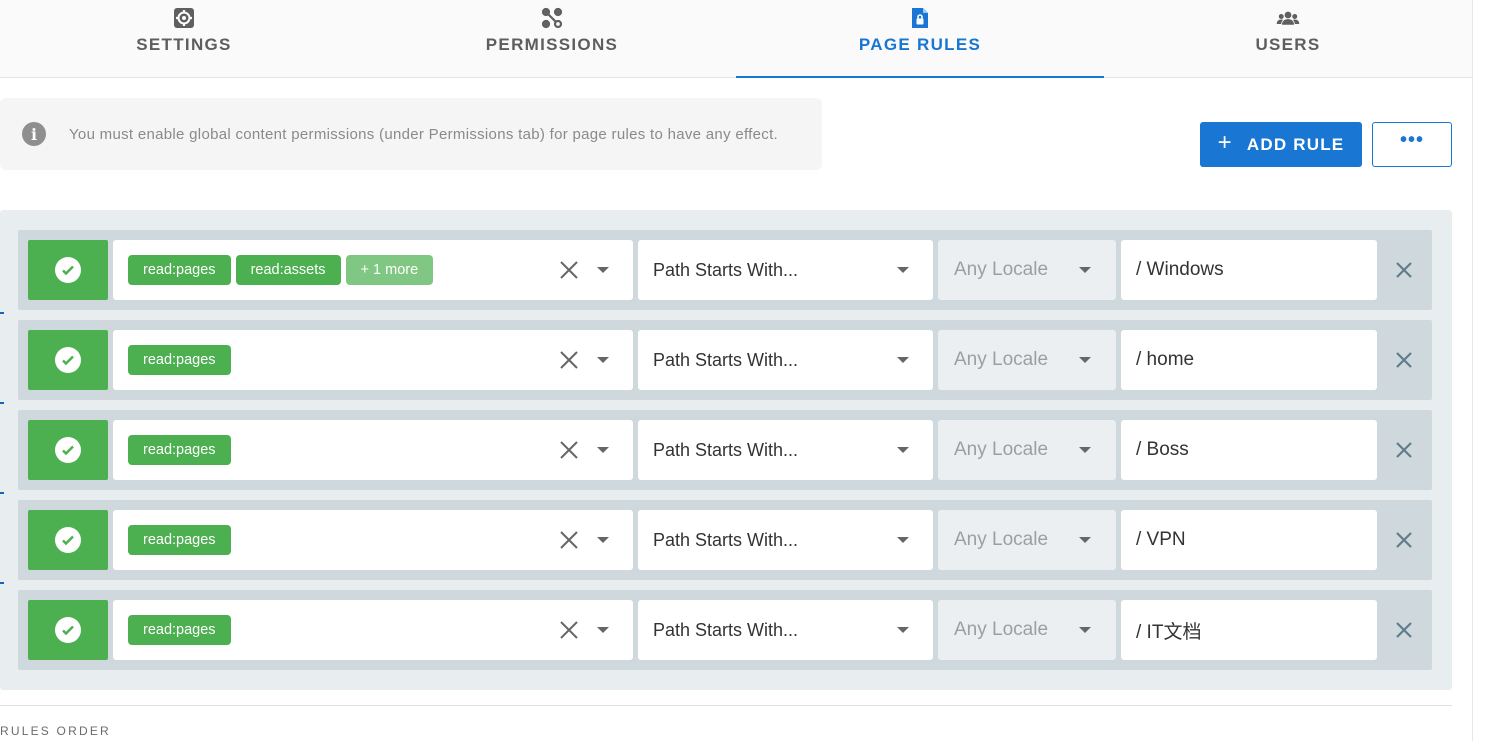 Image resolution: width=1491 pixels, height=741 pixels. I want to click on path-value: / home, so click(1165, 359).